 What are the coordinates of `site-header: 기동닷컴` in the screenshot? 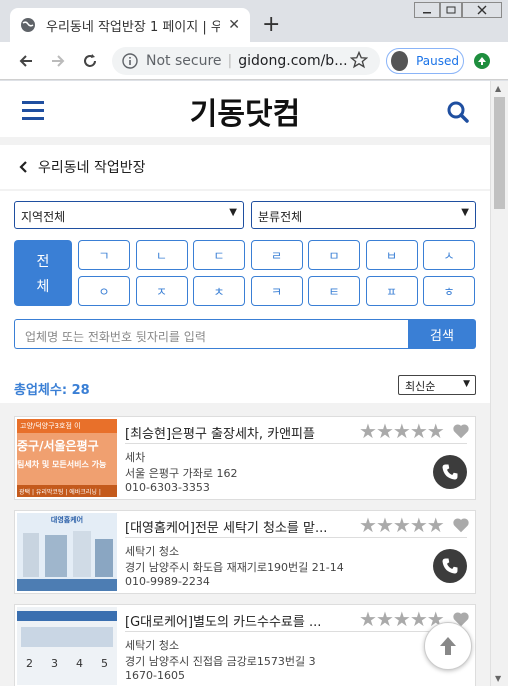 It's located at (245, 109).